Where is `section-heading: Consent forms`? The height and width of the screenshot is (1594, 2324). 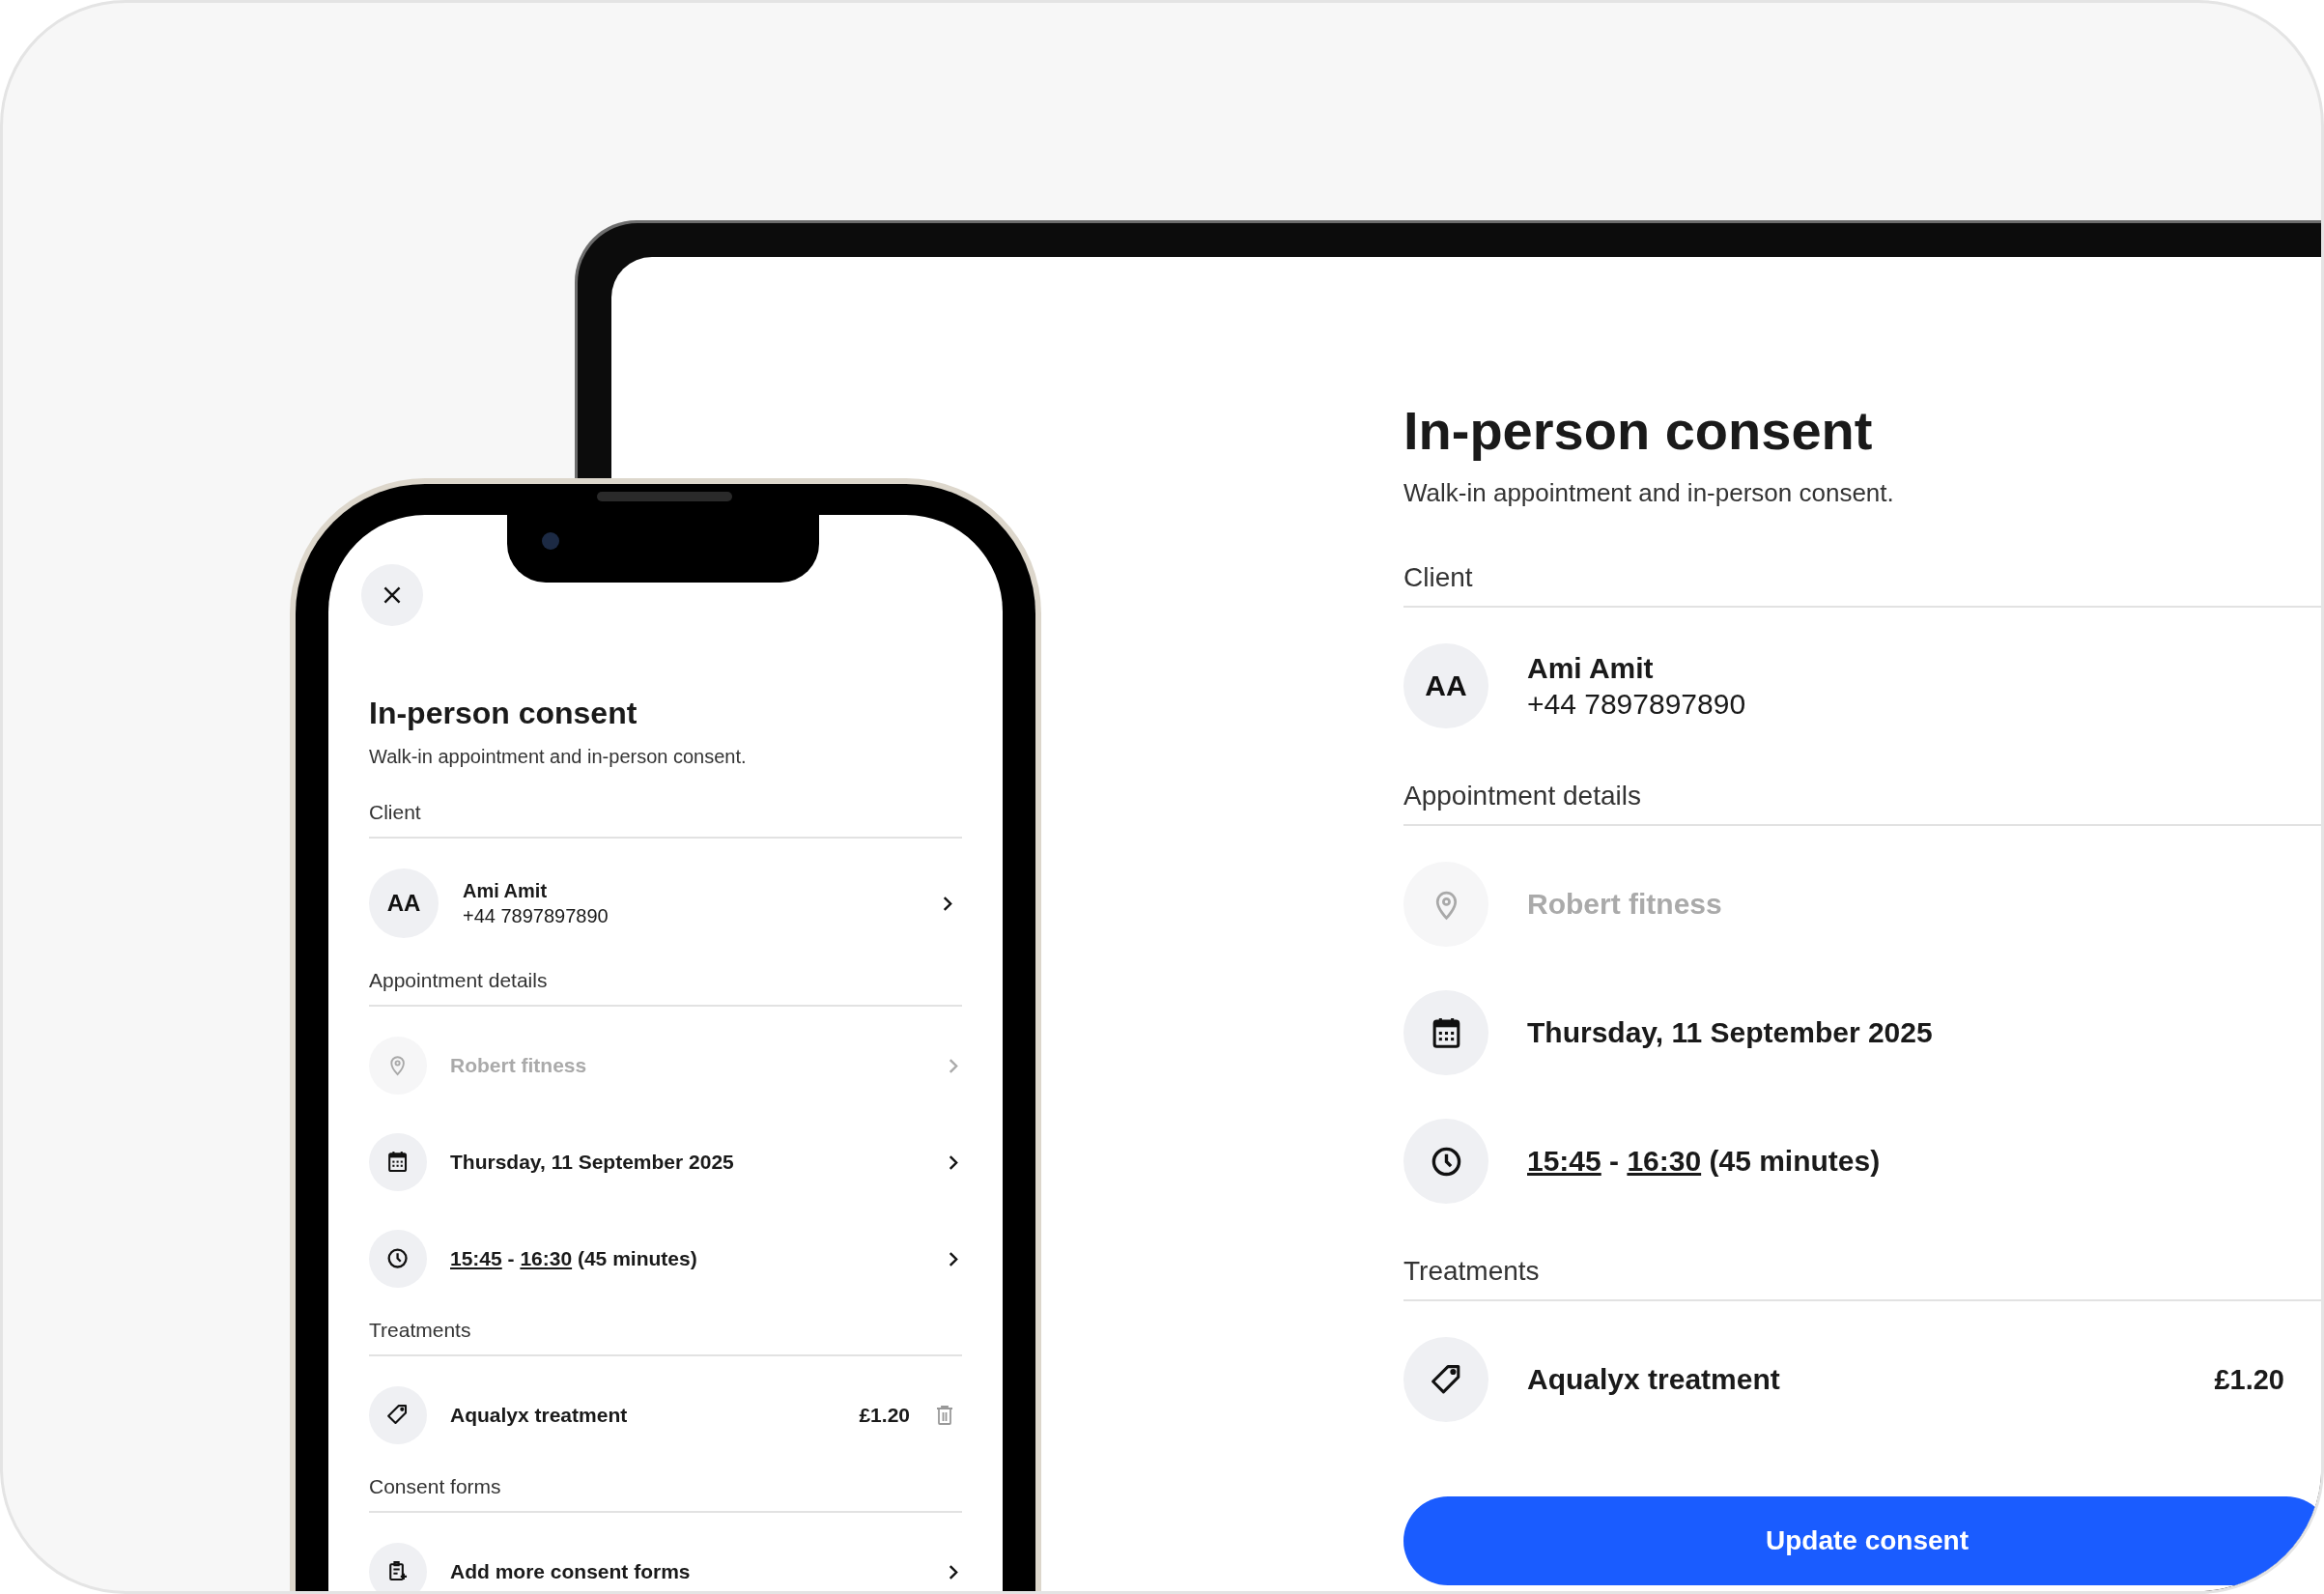
section-heading: Consent forms is located at coordinates (665, 1493).